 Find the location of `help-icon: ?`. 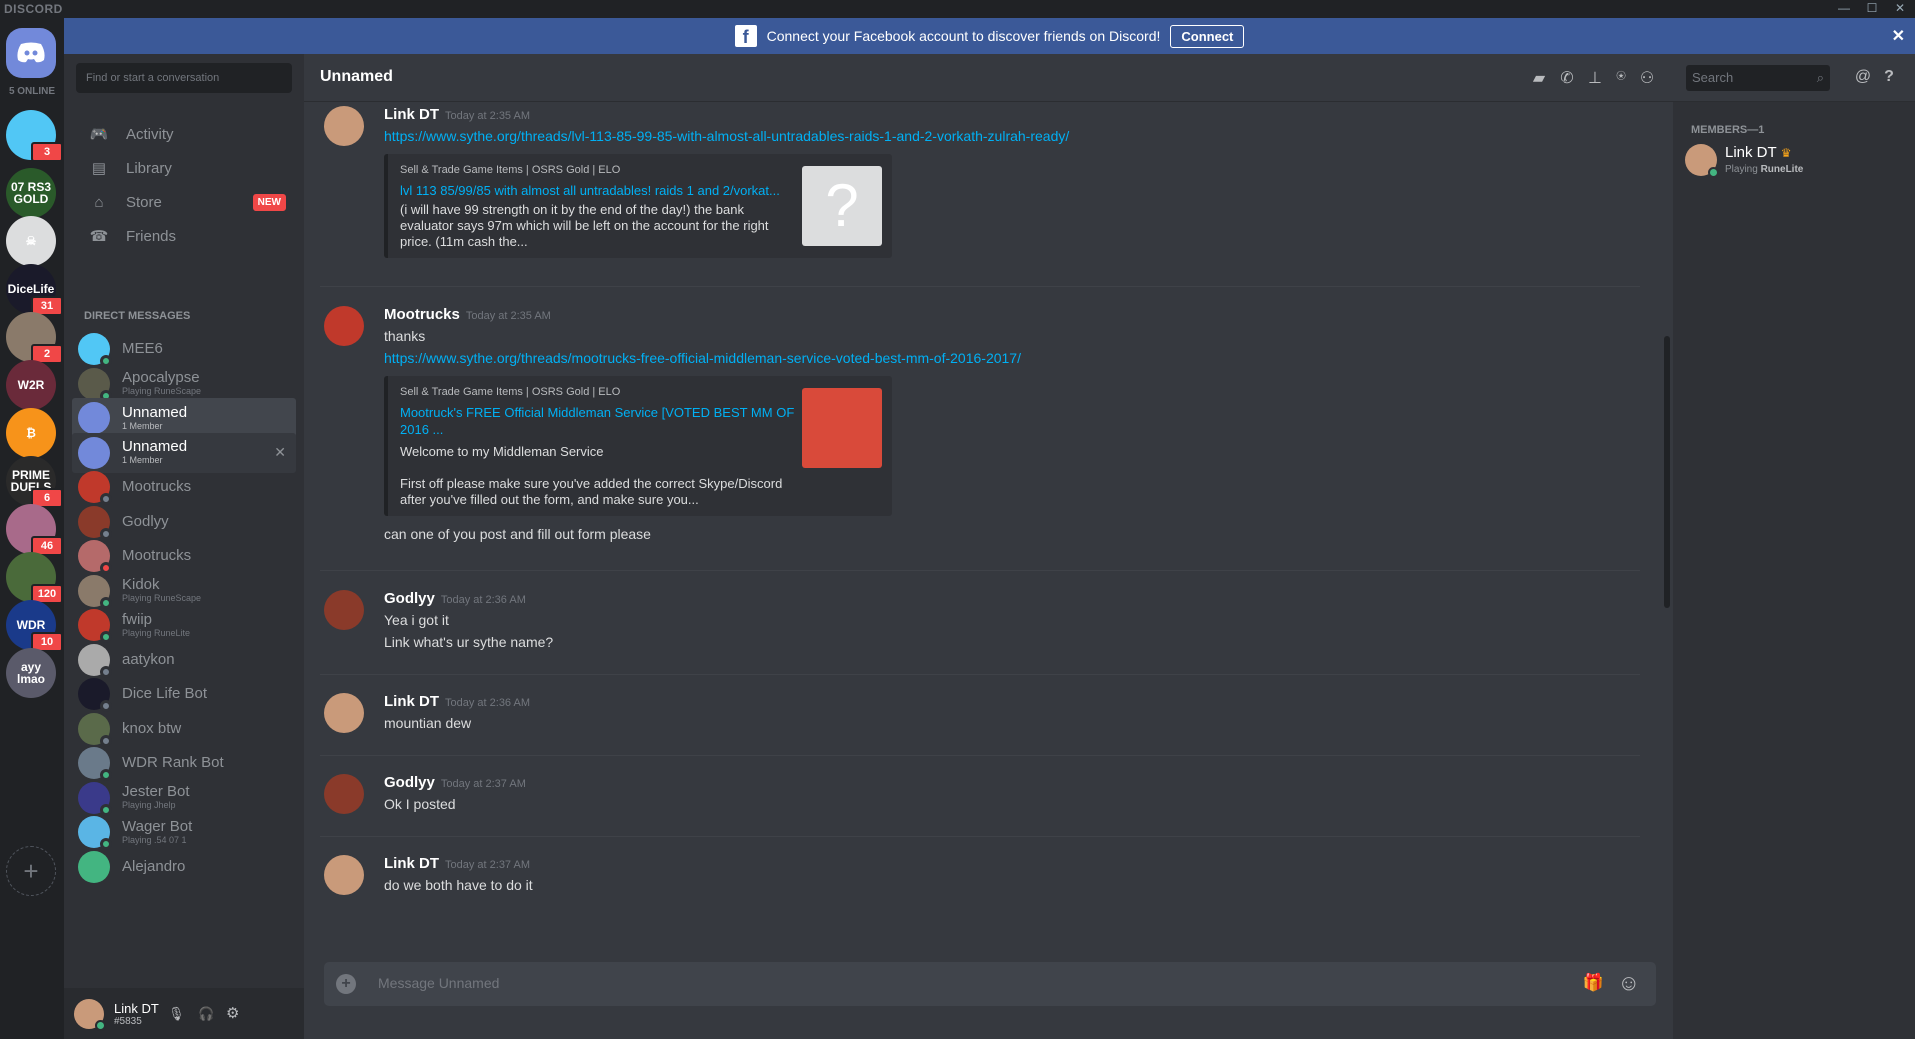

help-icon: ? is located at coordinates (1889, 78).